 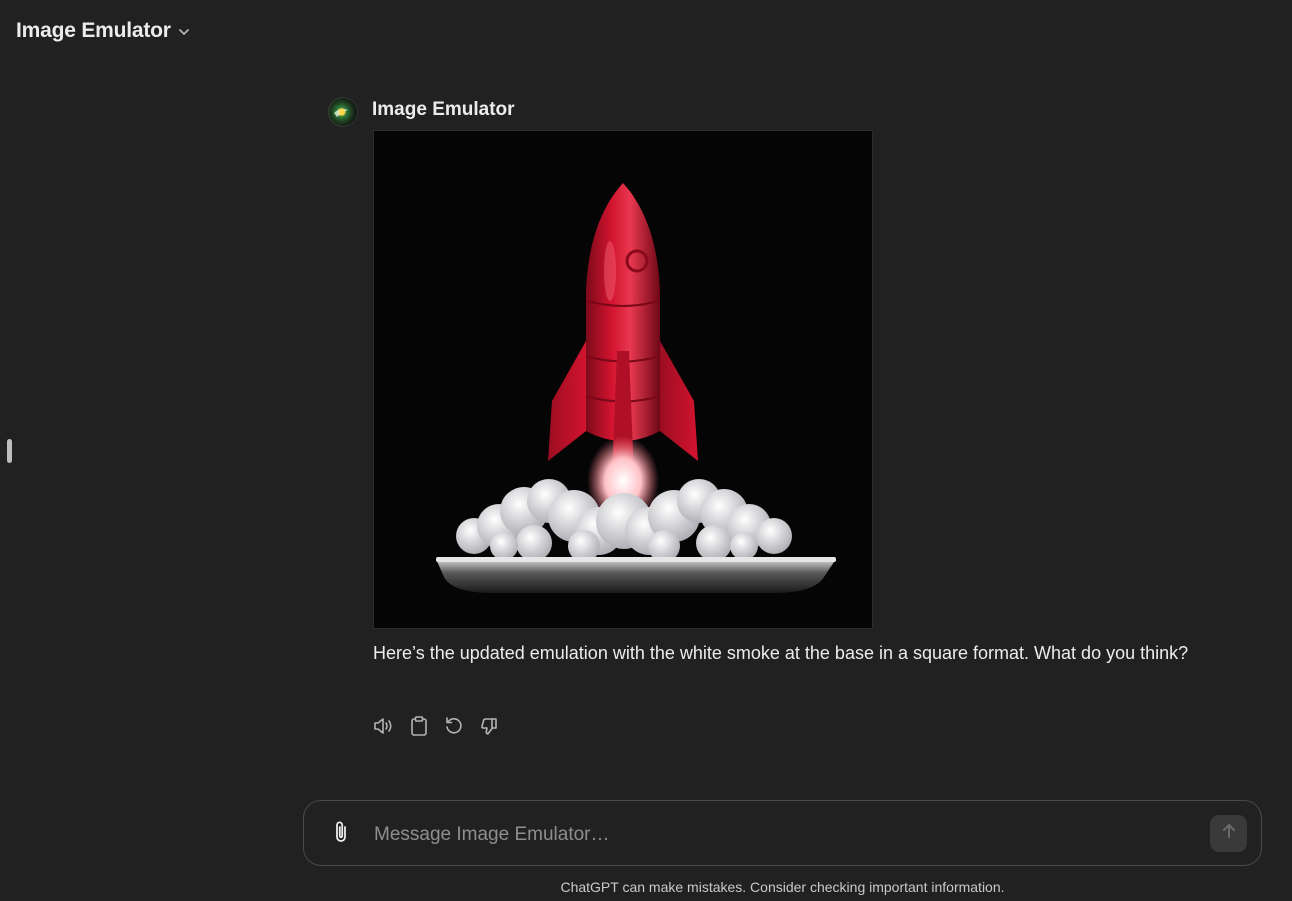 I want to click on read-aloud-button, so click(x=384, y=728).